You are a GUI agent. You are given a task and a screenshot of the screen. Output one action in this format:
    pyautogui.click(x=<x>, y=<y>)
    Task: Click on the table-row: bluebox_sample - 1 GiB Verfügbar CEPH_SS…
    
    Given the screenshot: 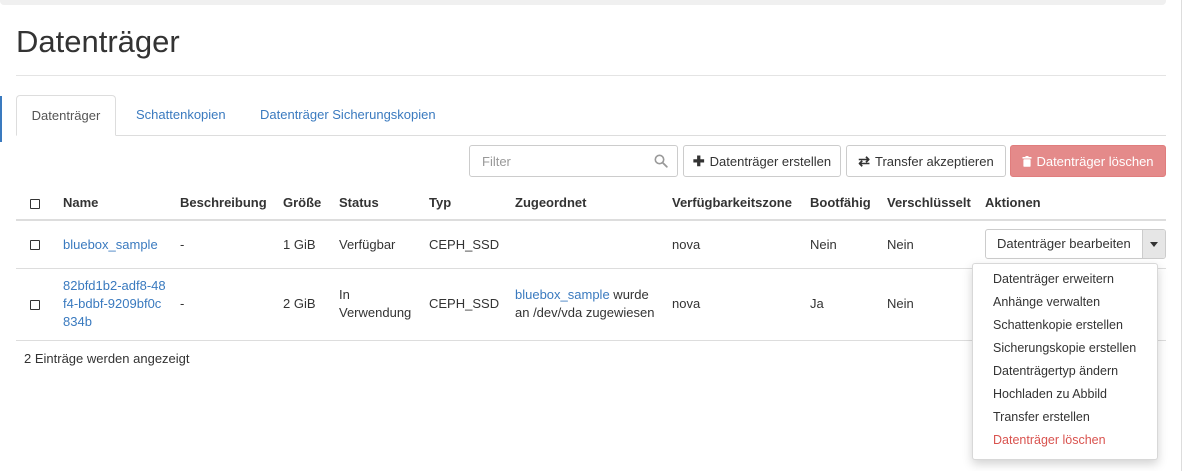 What is the action you would take?
    pyautogui.click(x=591, y=244)
    